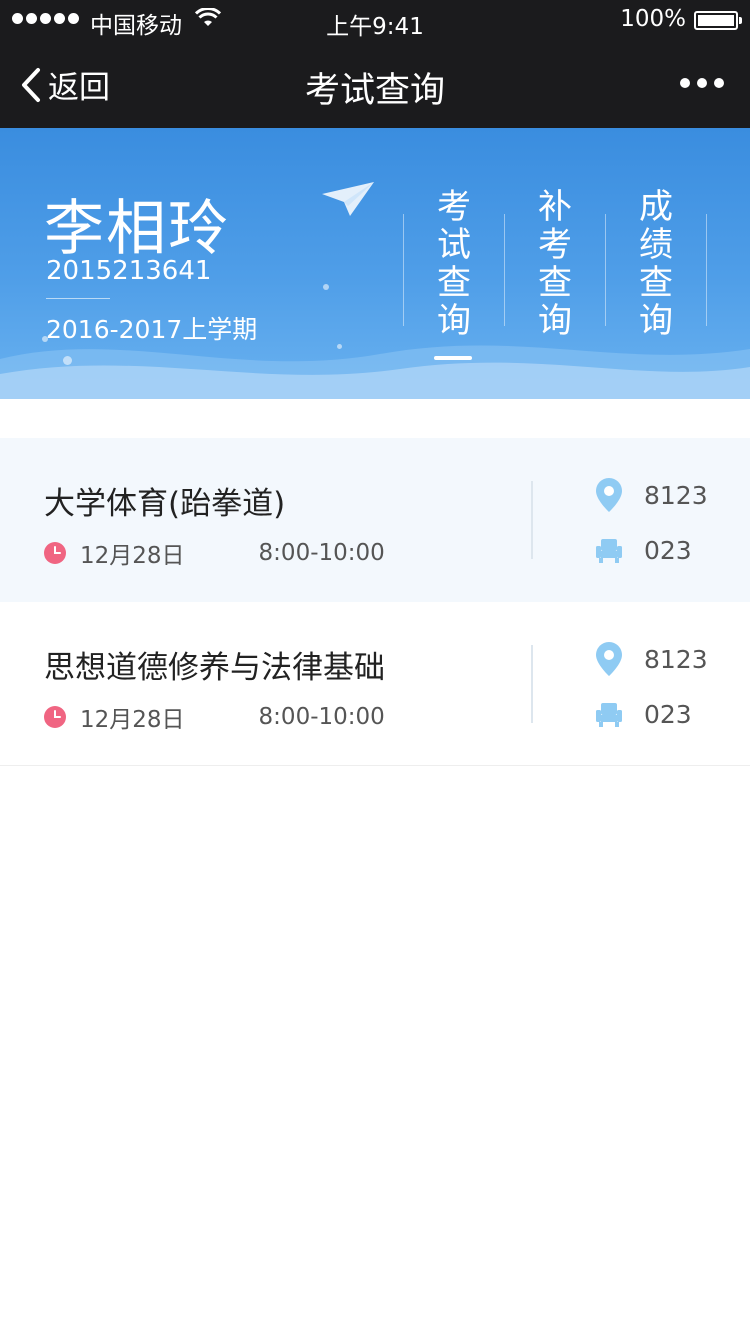 The width and height of the screenshot is (750, 1334). I want to click on tab-separator, so click(706, 270).